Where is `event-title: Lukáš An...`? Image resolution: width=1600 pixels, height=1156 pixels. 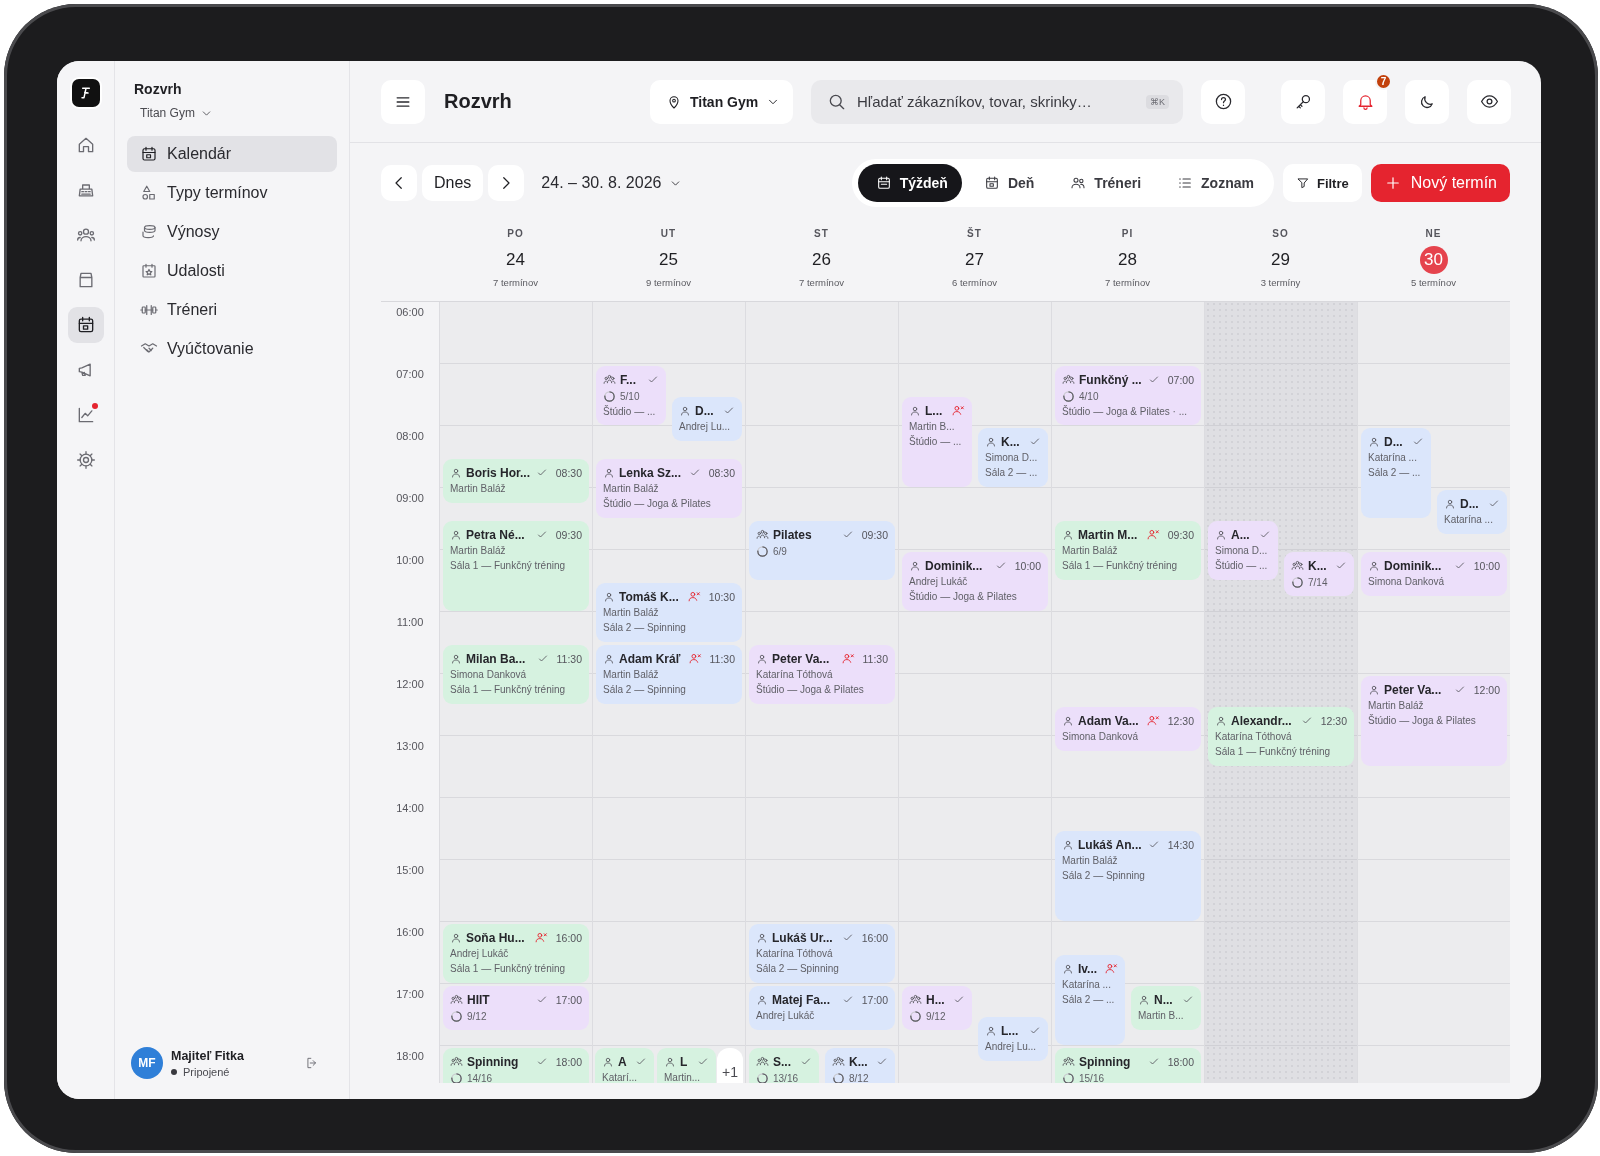
event-title: Lukáš An... is located at coordinates (1110, 844).